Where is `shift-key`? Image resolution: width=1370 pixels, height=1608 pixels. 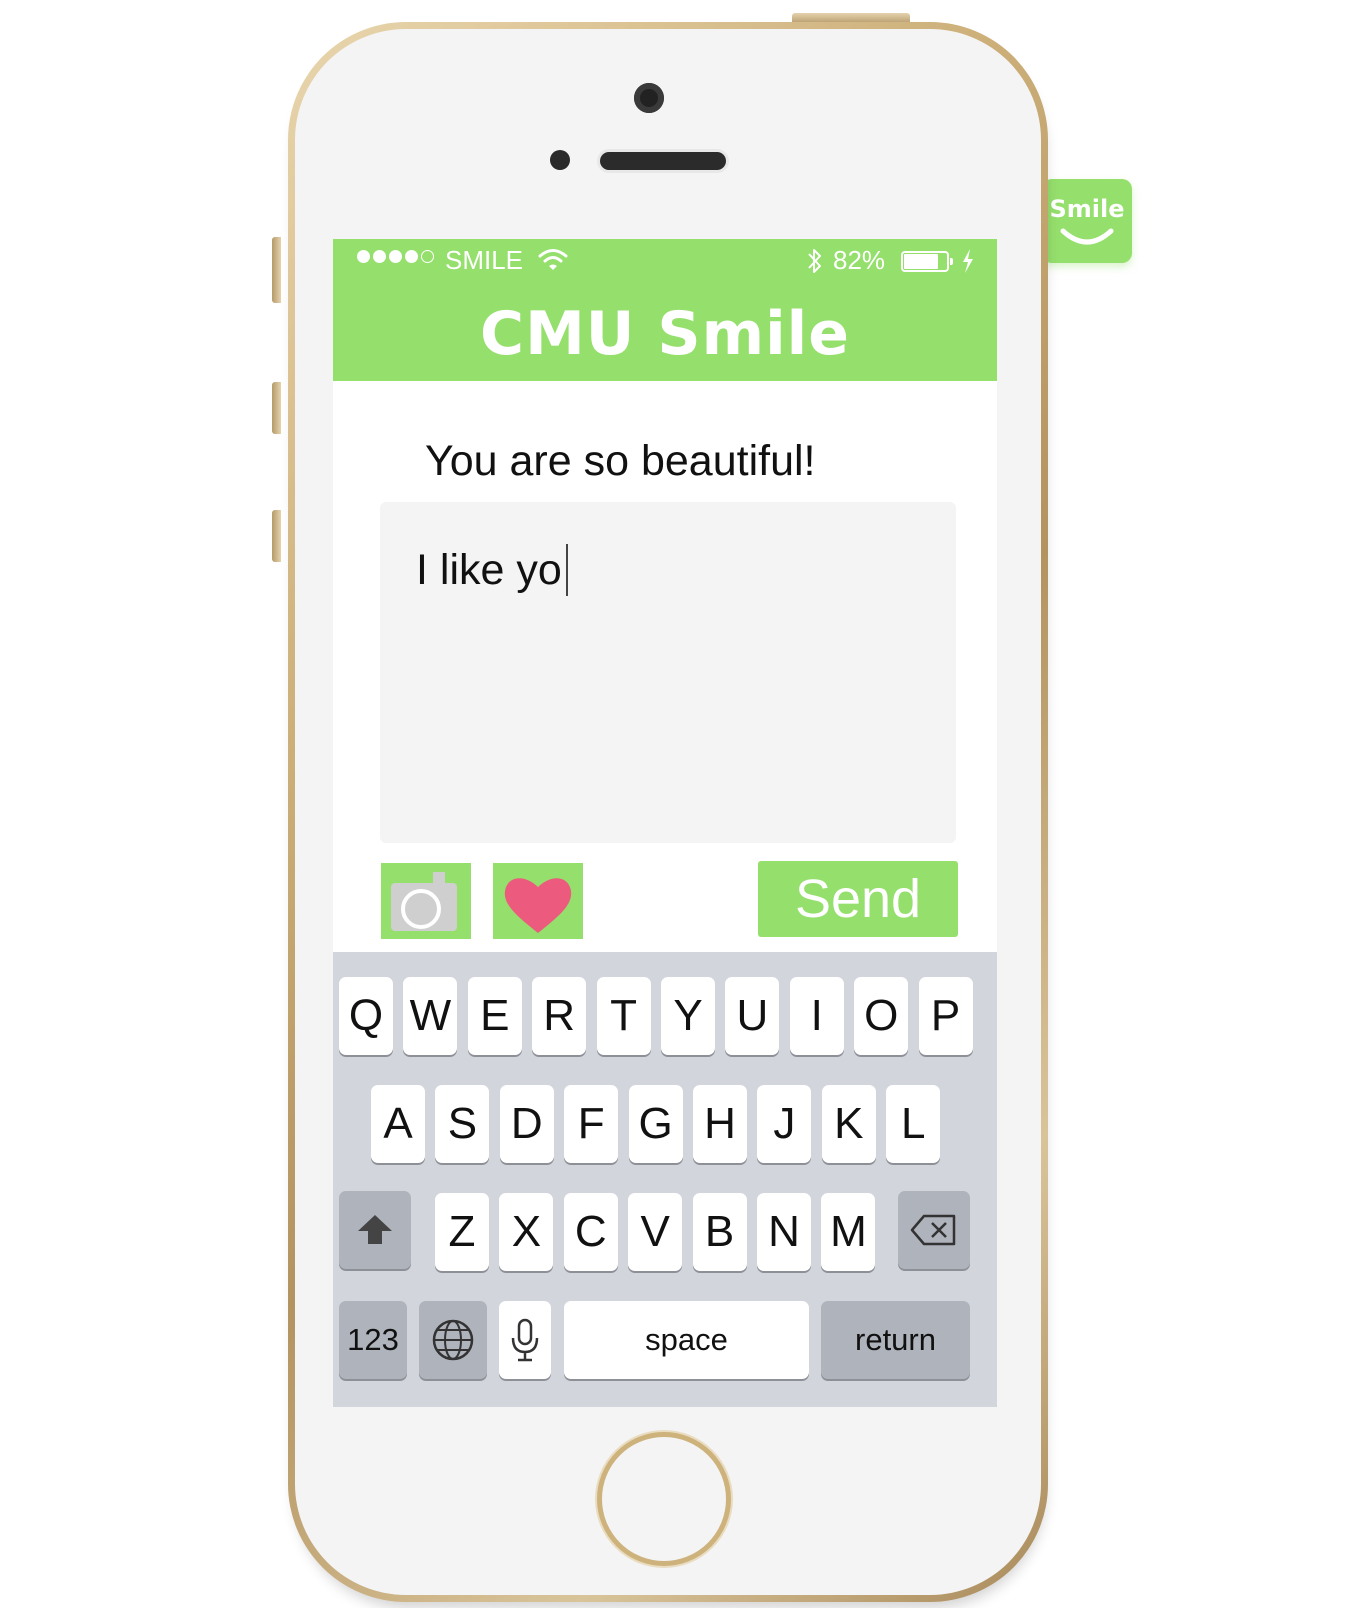
shift-key is located at coordinates (375, 1230).